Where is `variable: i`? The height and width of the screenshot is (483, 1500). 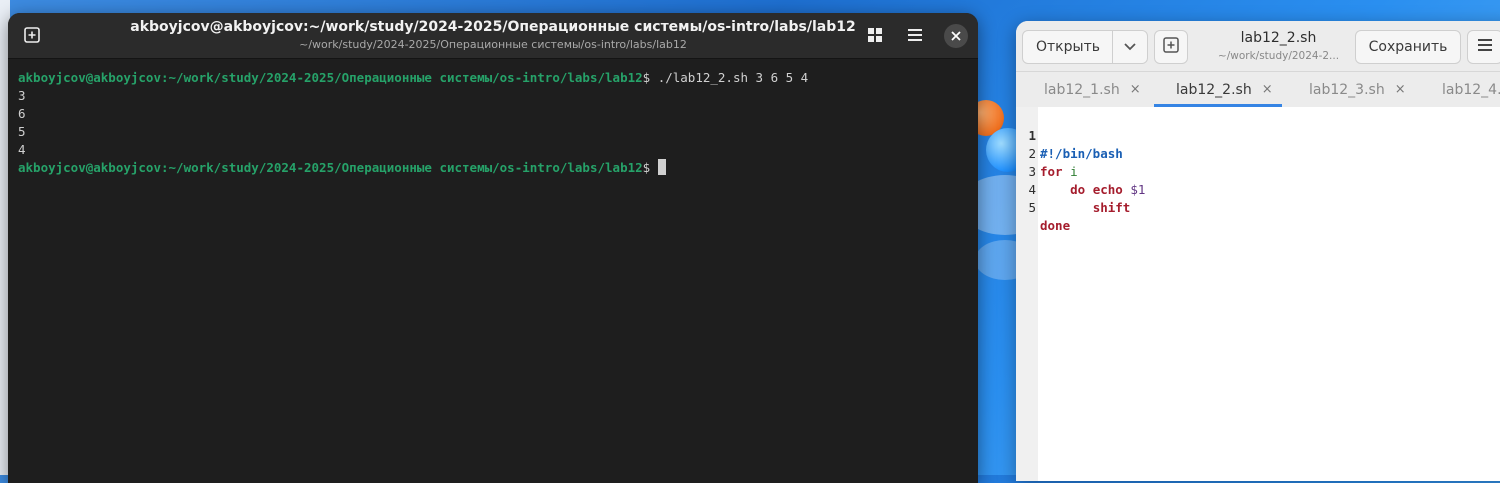
variable: i is located at coordinates (1074, 171).